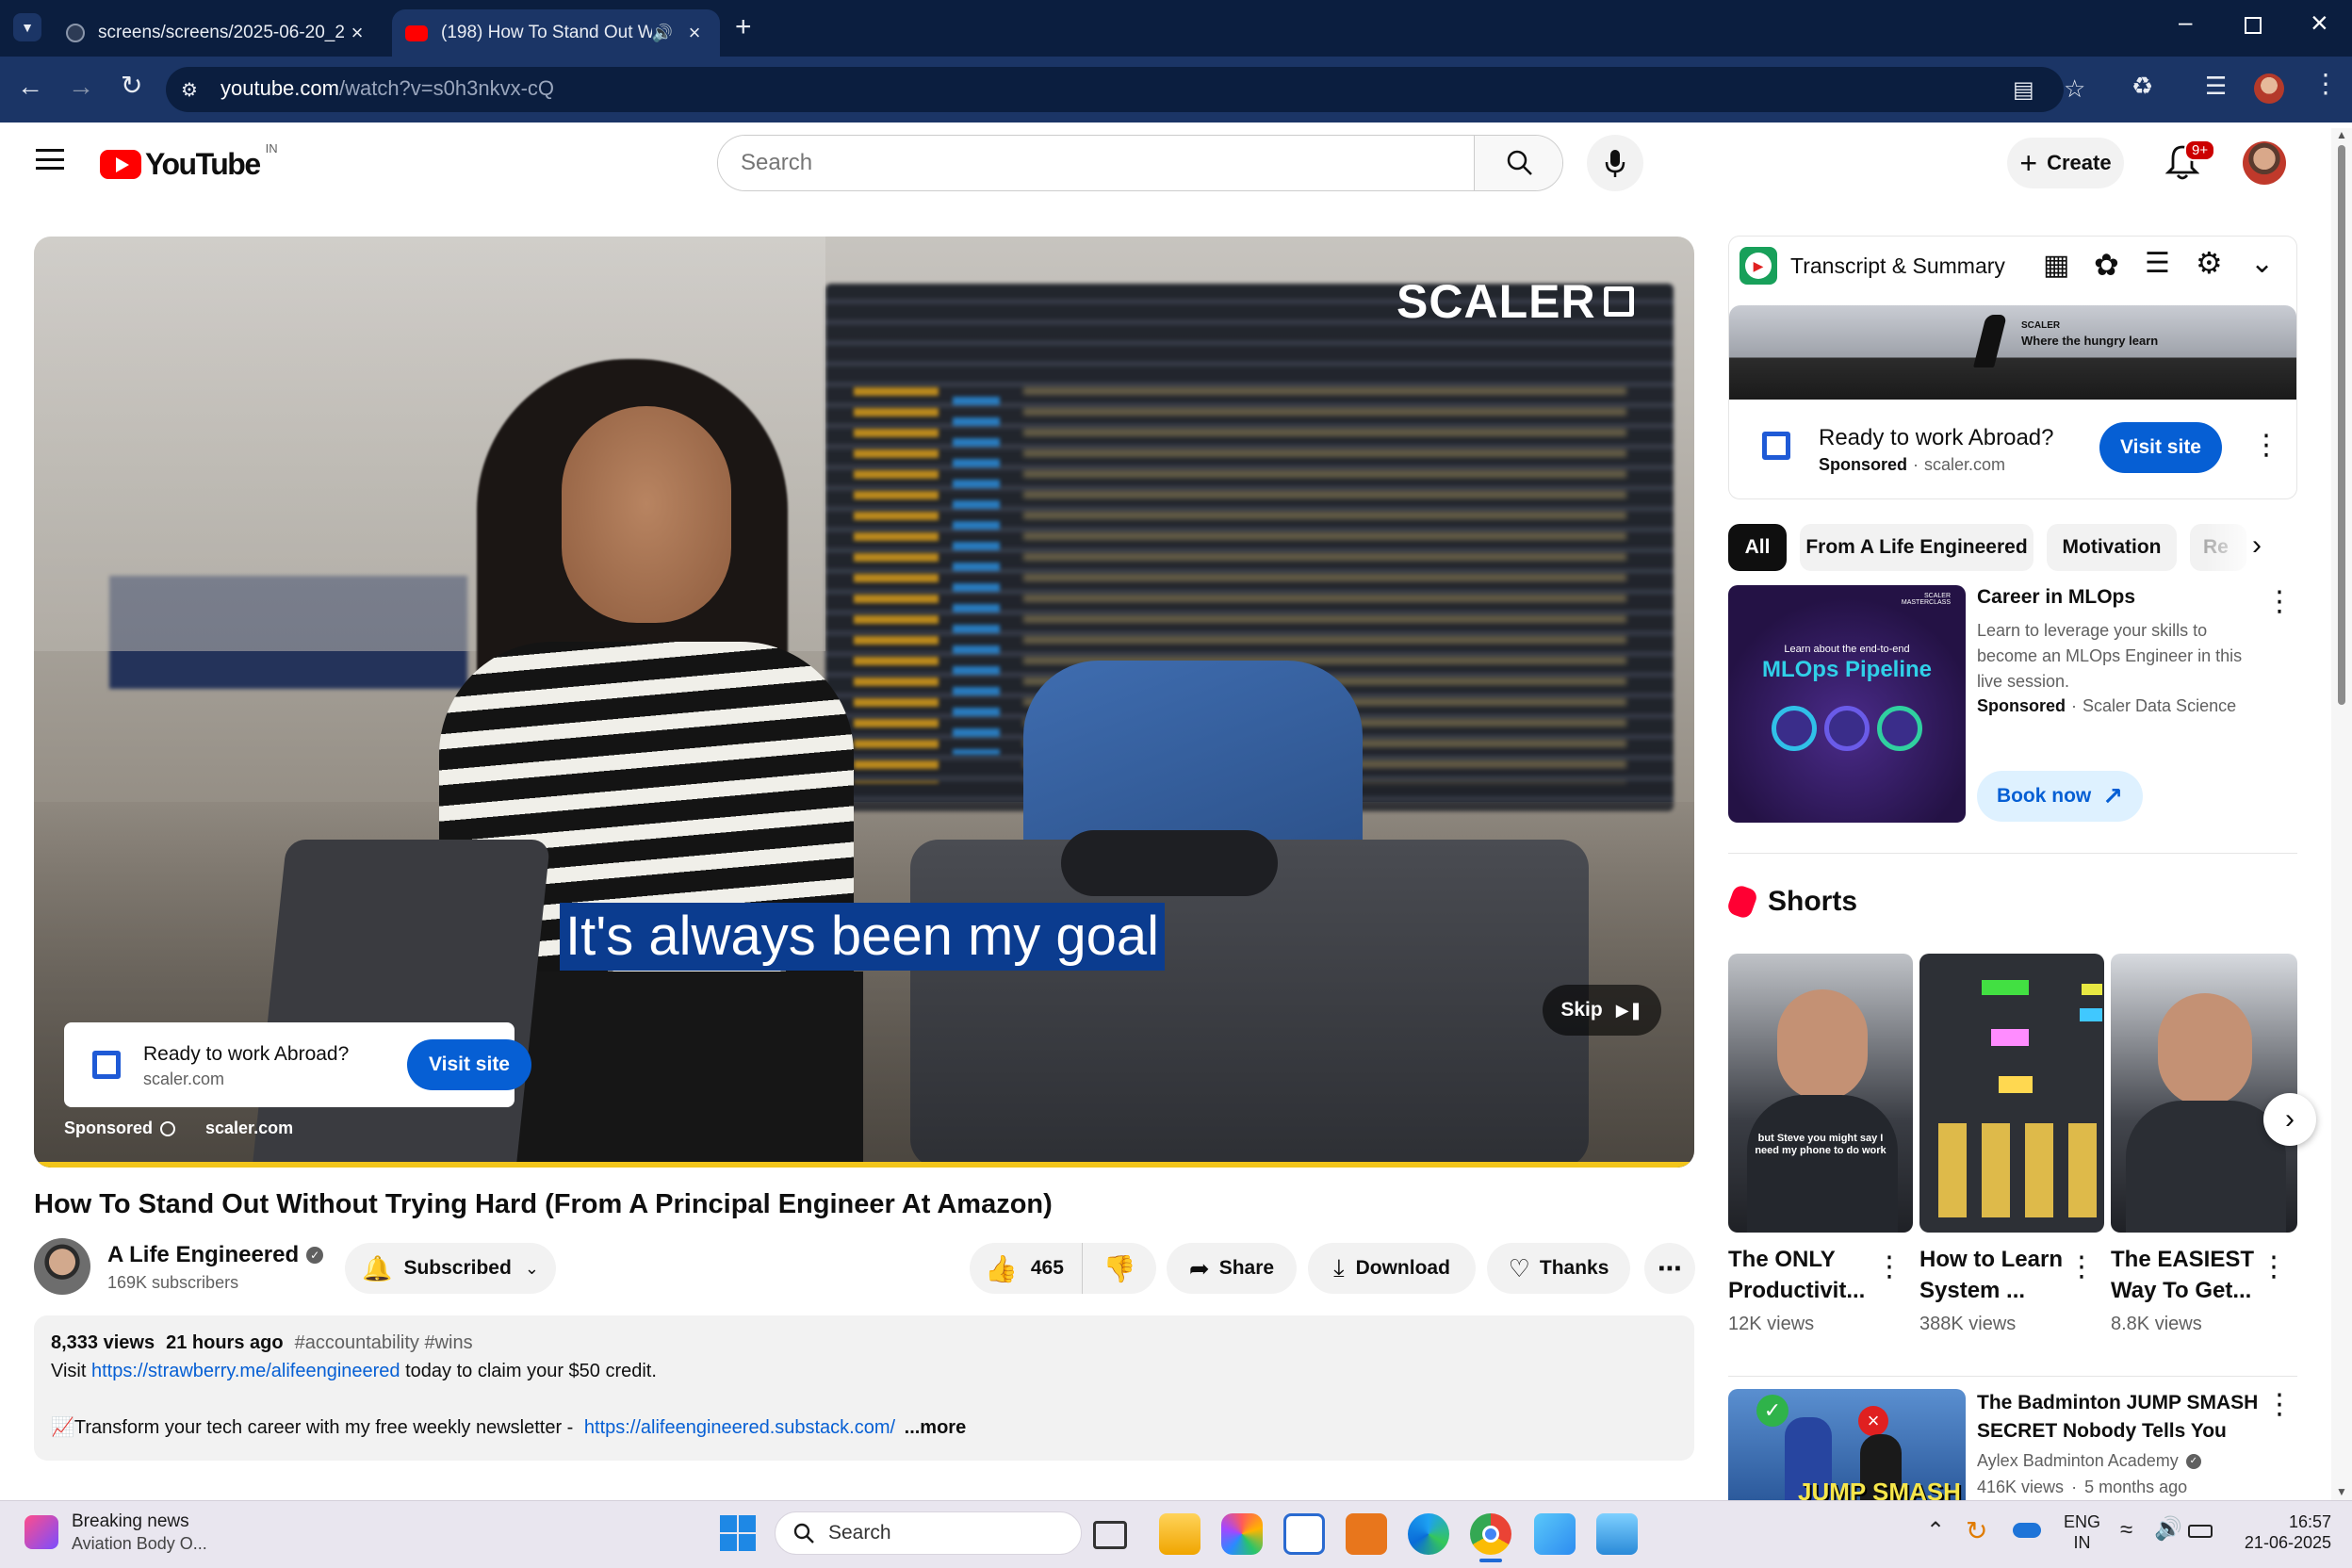  What do you see at coordinates (2142, 86) in the screenshot?
I see `extensions-icon: ♻` at bounding box center [2142, 86].